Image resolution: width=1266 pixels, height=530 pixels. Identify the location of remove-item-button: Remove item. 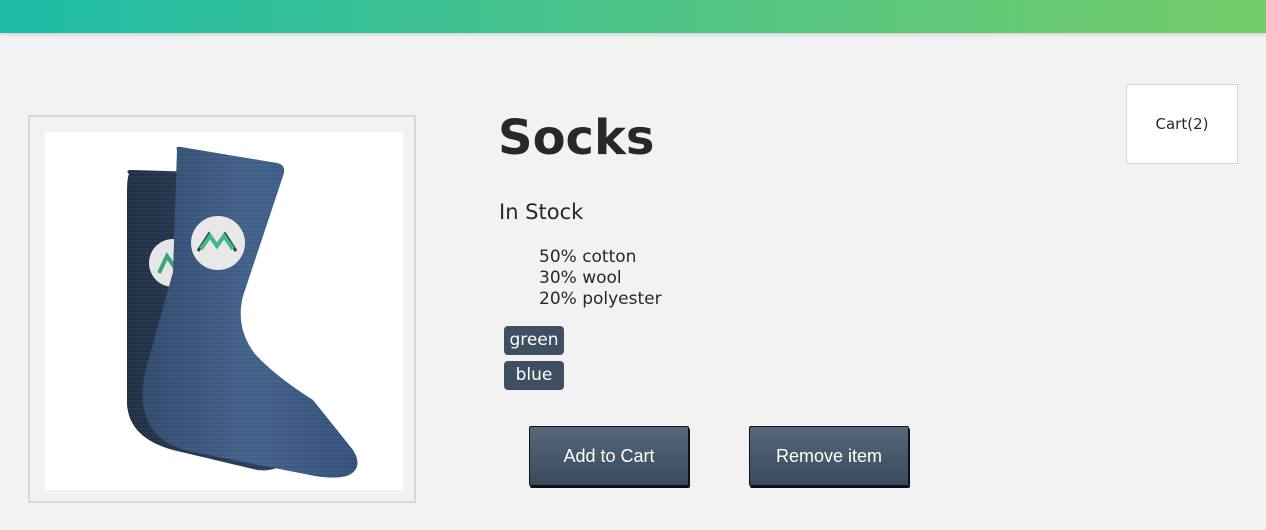
(829, 456).